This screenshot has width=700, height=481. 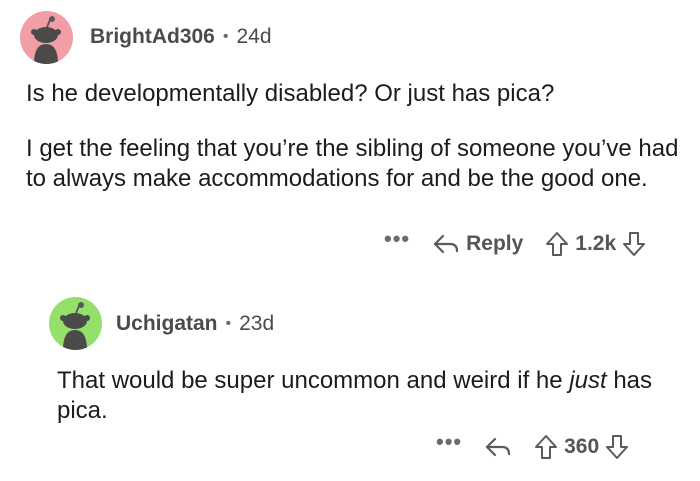 What do you see at coordinates (532, 445) in the screenshot?
I see `comment-actions: ••• 360` at bounding box center [532, 445].